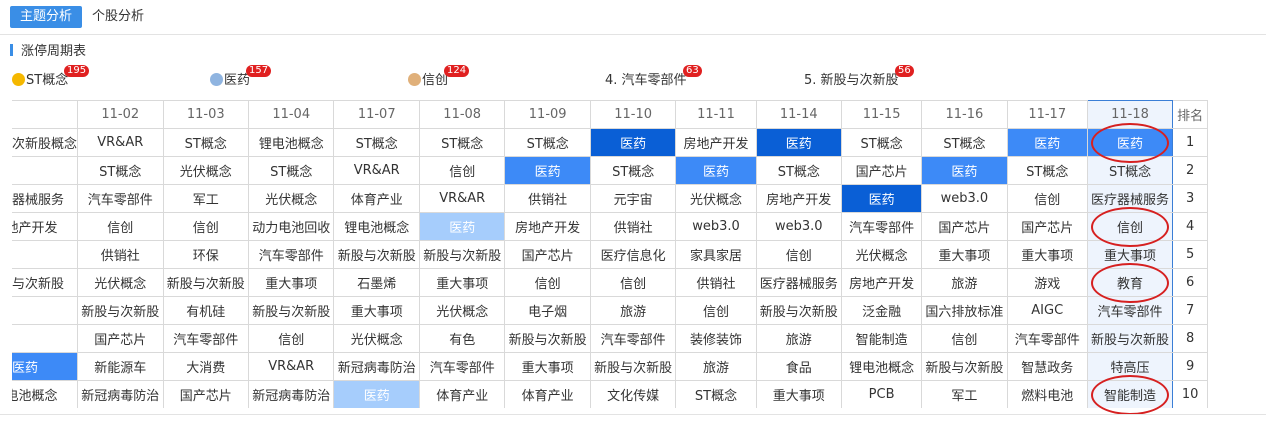 The width and height of the screenshot is (1266, 424). I want to click on theme-cell: 泛金融, so click(882, 310).